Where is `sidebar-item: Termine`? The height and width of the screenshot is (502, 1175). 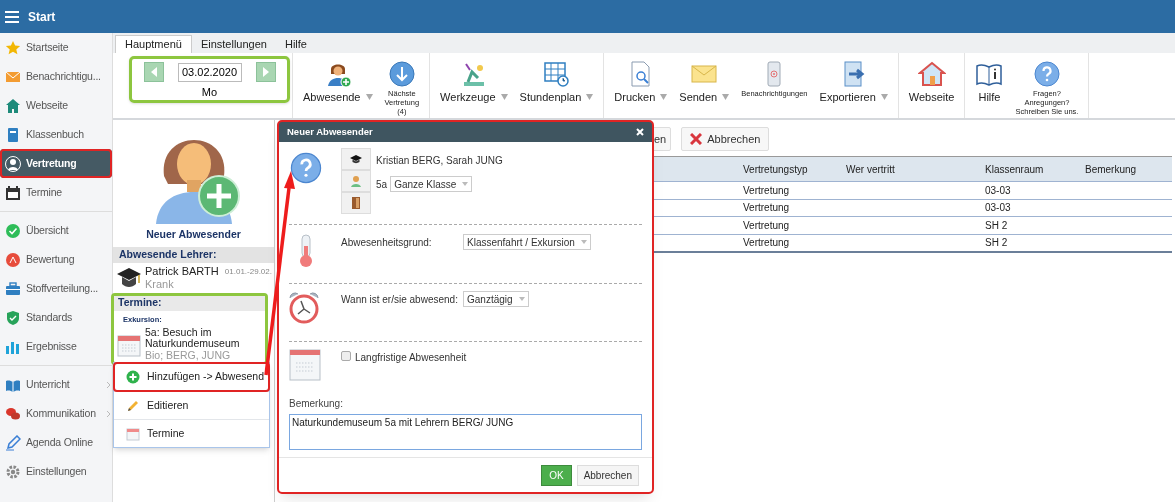
sidebar-item: Termine is located at coordinates (56, 192).